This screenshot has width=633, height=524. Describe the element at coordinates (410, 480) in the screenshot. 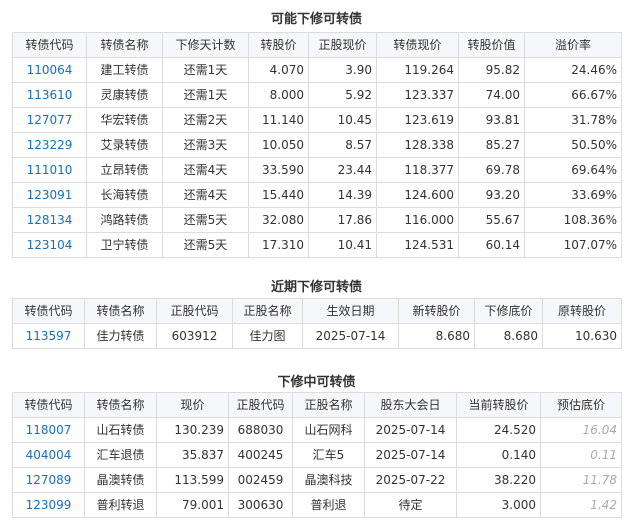

I see `table-cell: 2025-07-22` at that location.